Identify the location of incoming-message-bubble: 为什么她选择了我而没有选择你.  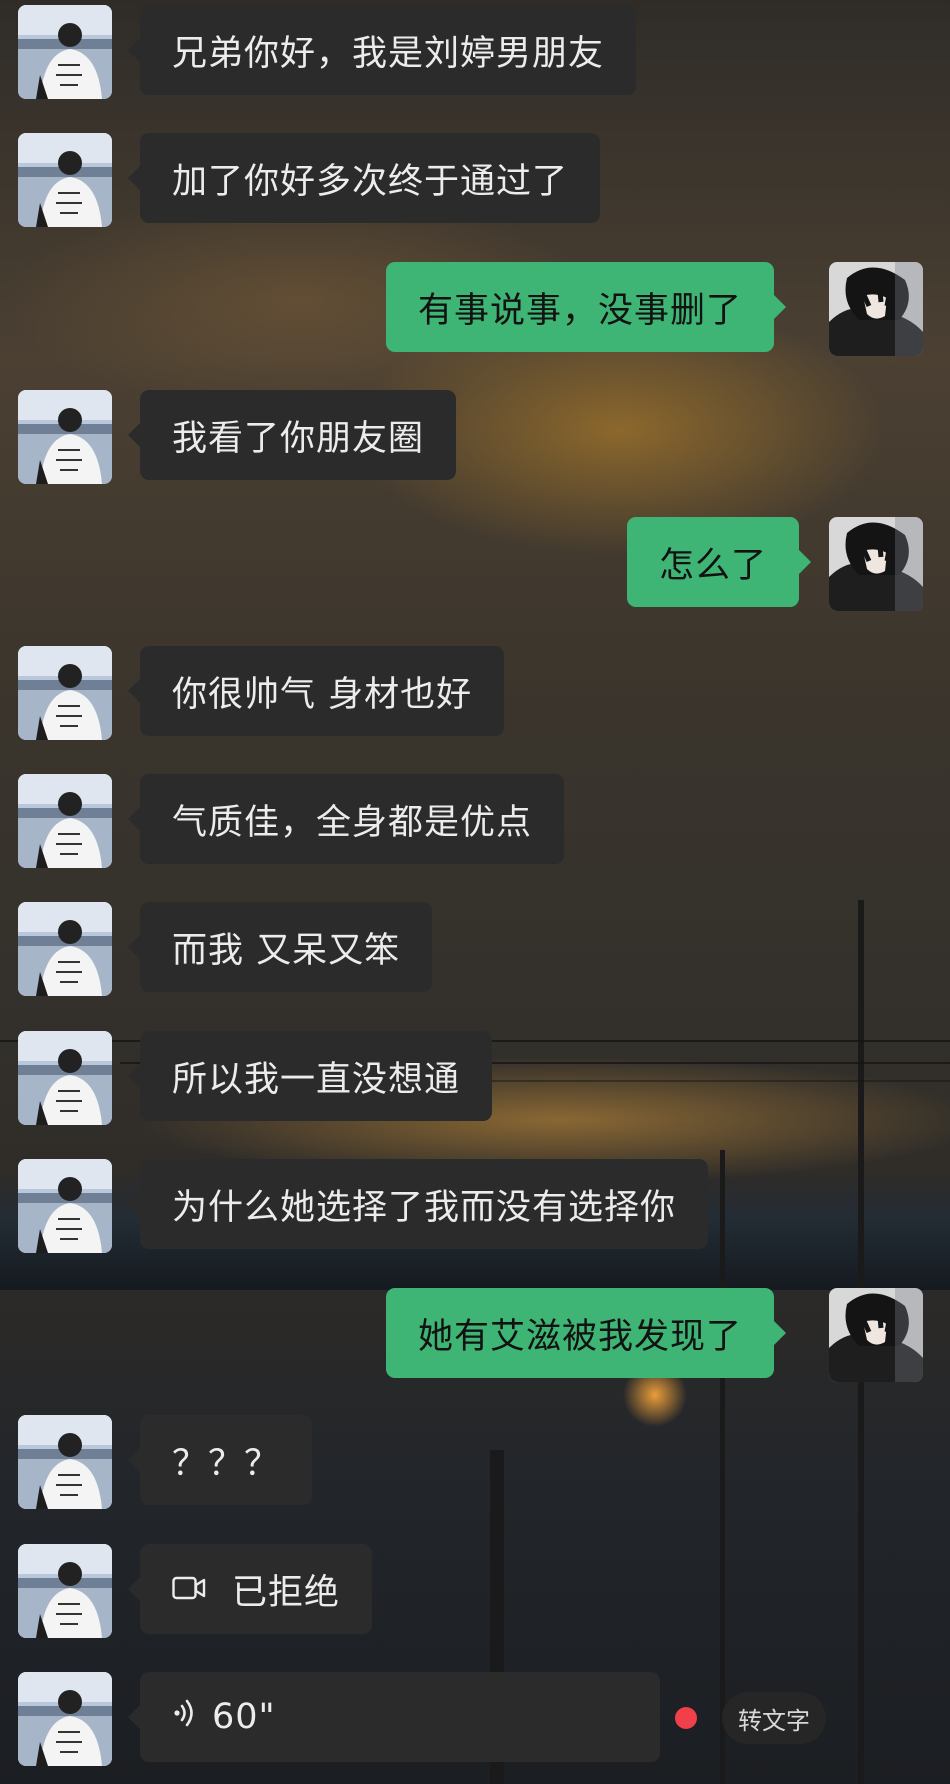
(418, 1204).